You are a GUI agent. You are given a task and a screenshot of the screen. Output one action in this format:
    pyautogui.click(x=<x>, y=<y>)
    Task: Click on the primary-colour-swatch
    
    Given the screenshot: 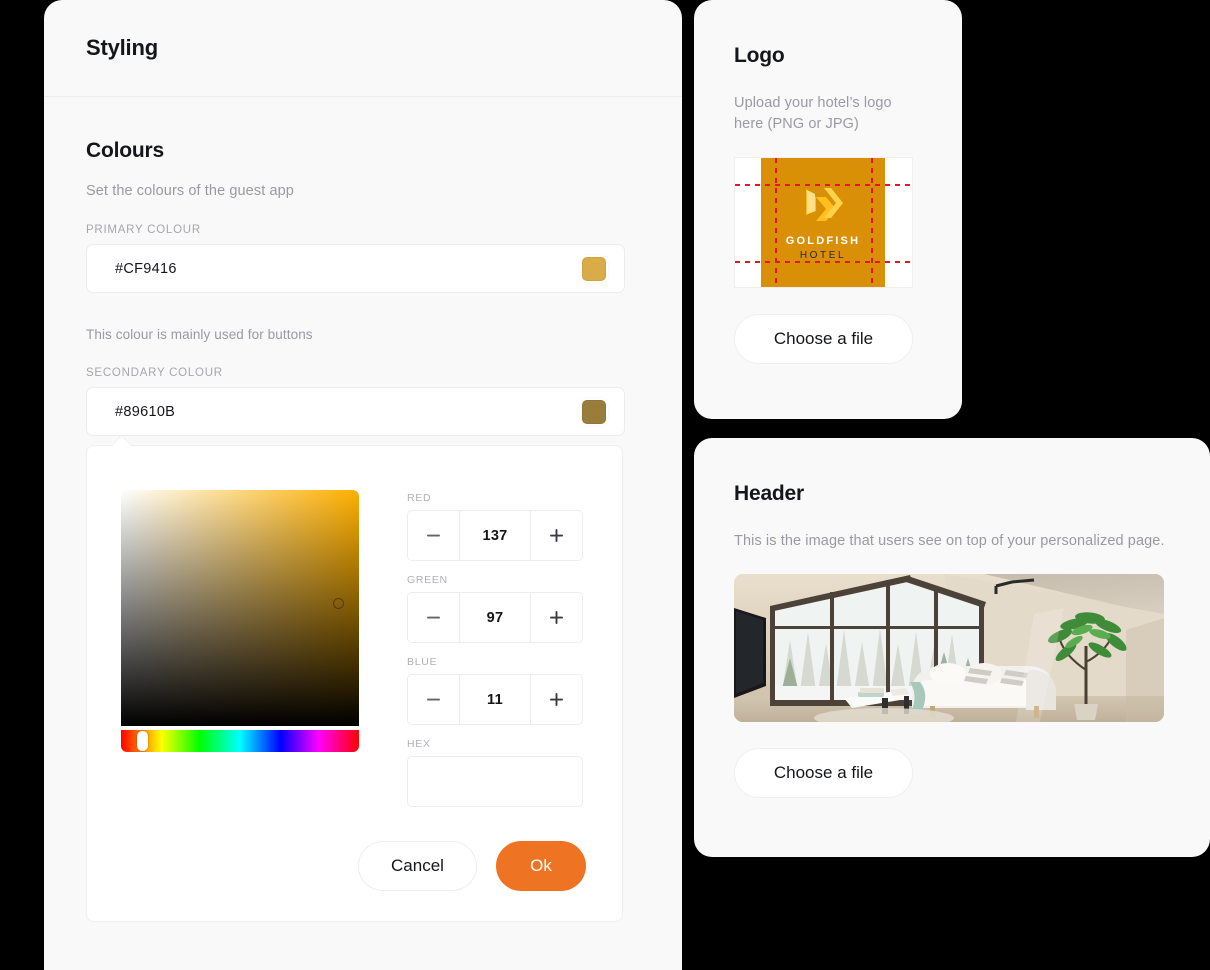 What is the action you would take?
    pyautogui.click(x=594, y=268)
    